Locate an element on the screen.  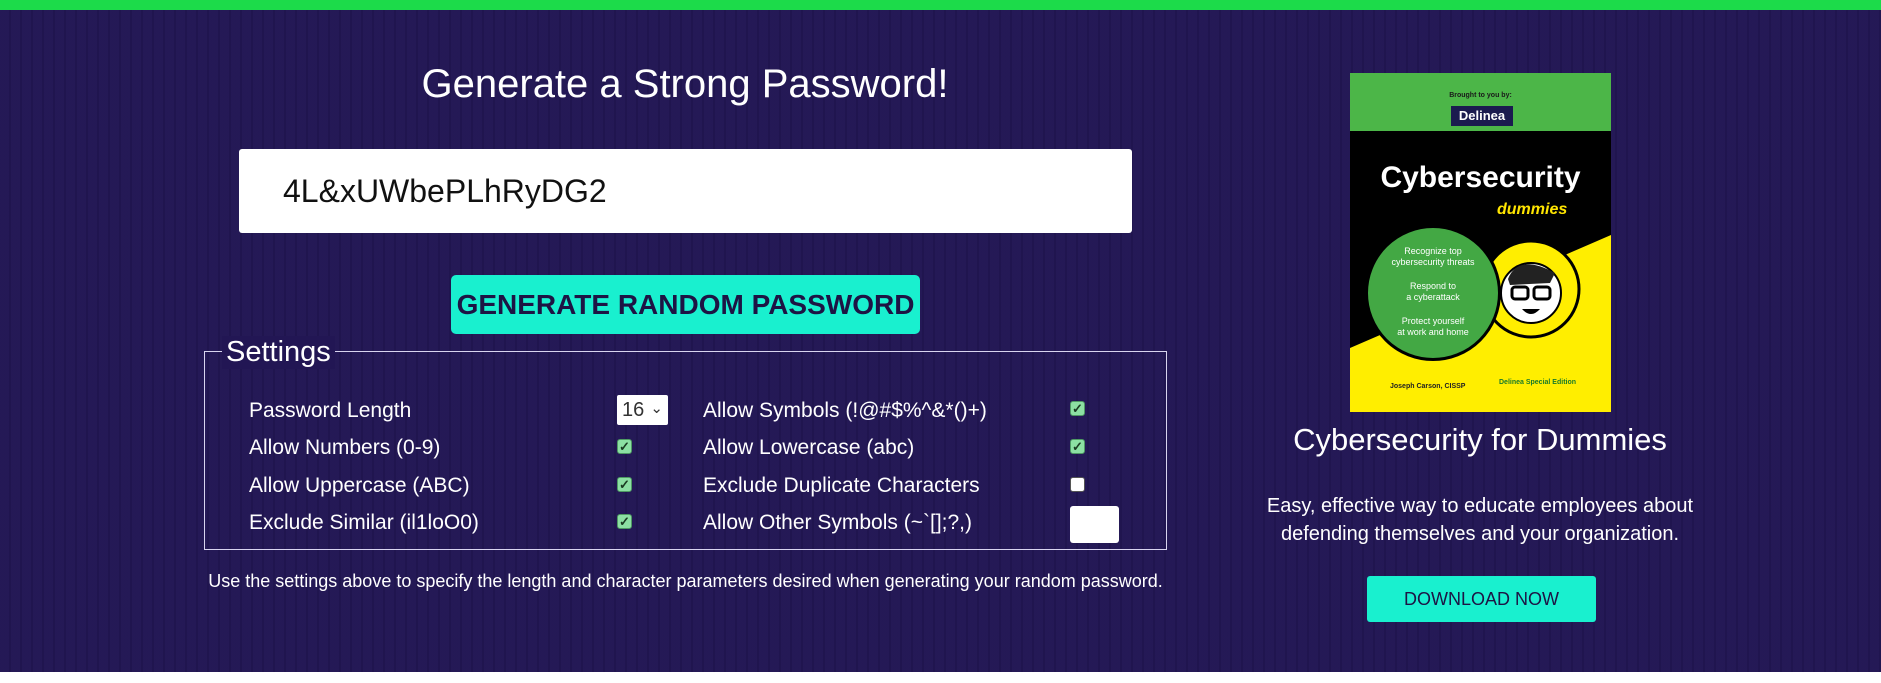
allow-lowercase-checkbox is located at coordinates (1077, 446).